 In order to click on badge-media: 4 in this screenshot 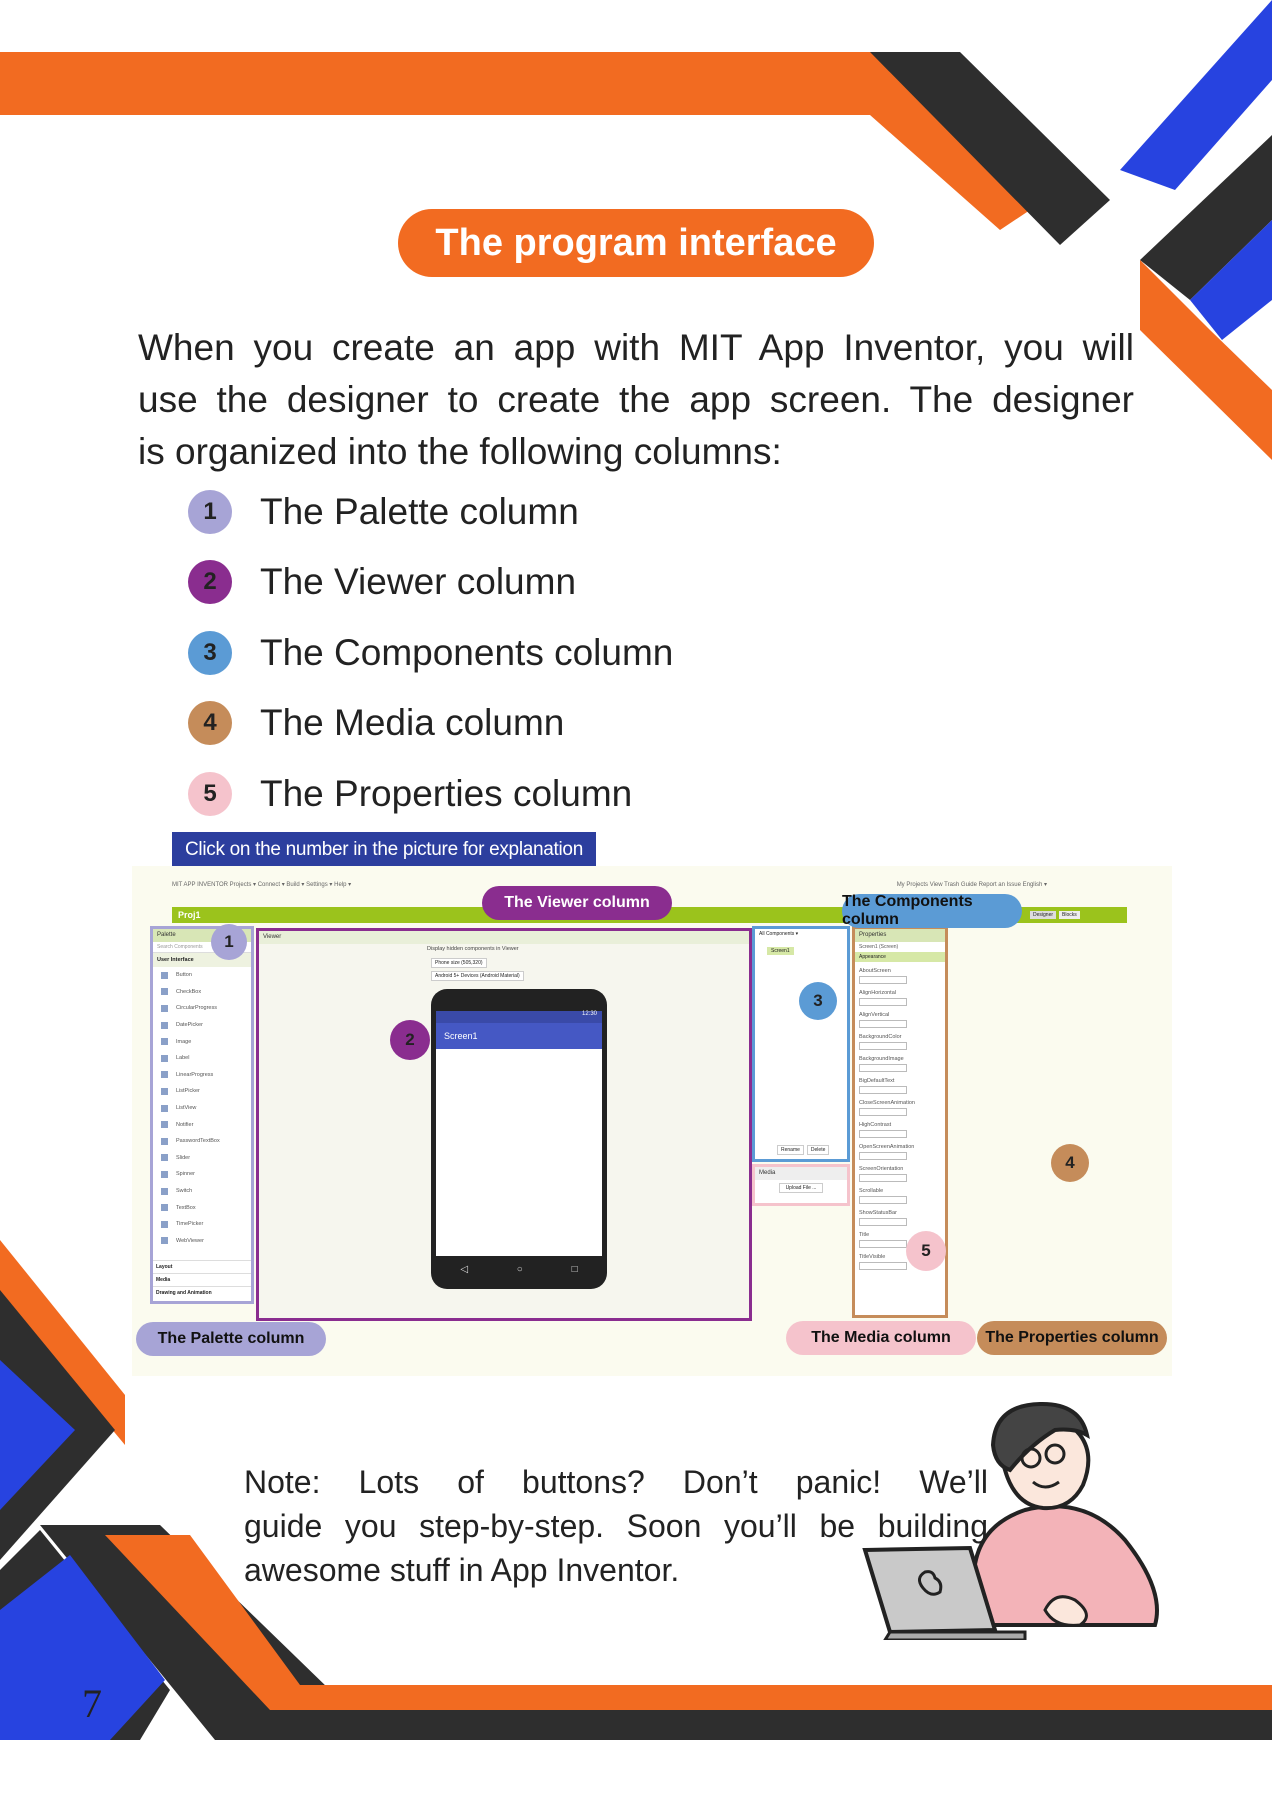, I will do `click(1070, 1163)`.